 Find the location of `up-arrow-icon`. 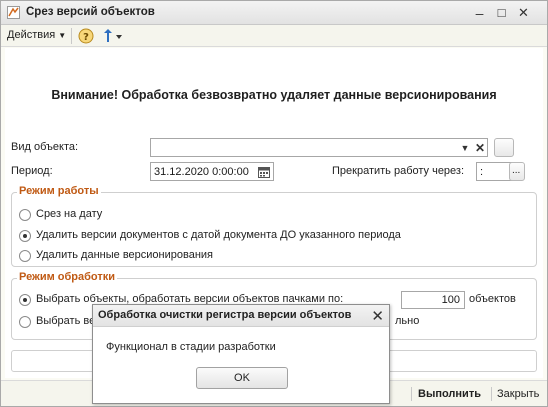

up-arrow-icon is located at coordinates (113, 36).